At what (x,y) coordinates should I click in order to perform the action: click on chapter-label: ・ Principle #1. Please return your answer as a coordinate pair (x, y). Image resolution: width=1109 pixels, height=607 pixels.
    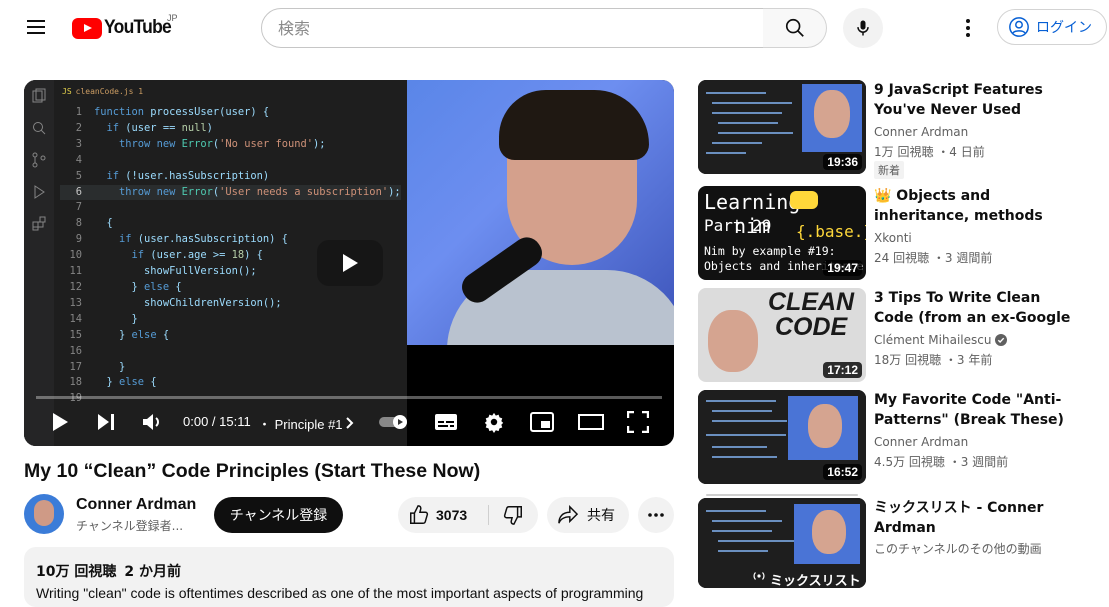
    Looking at the image, I should click on (300, 424).